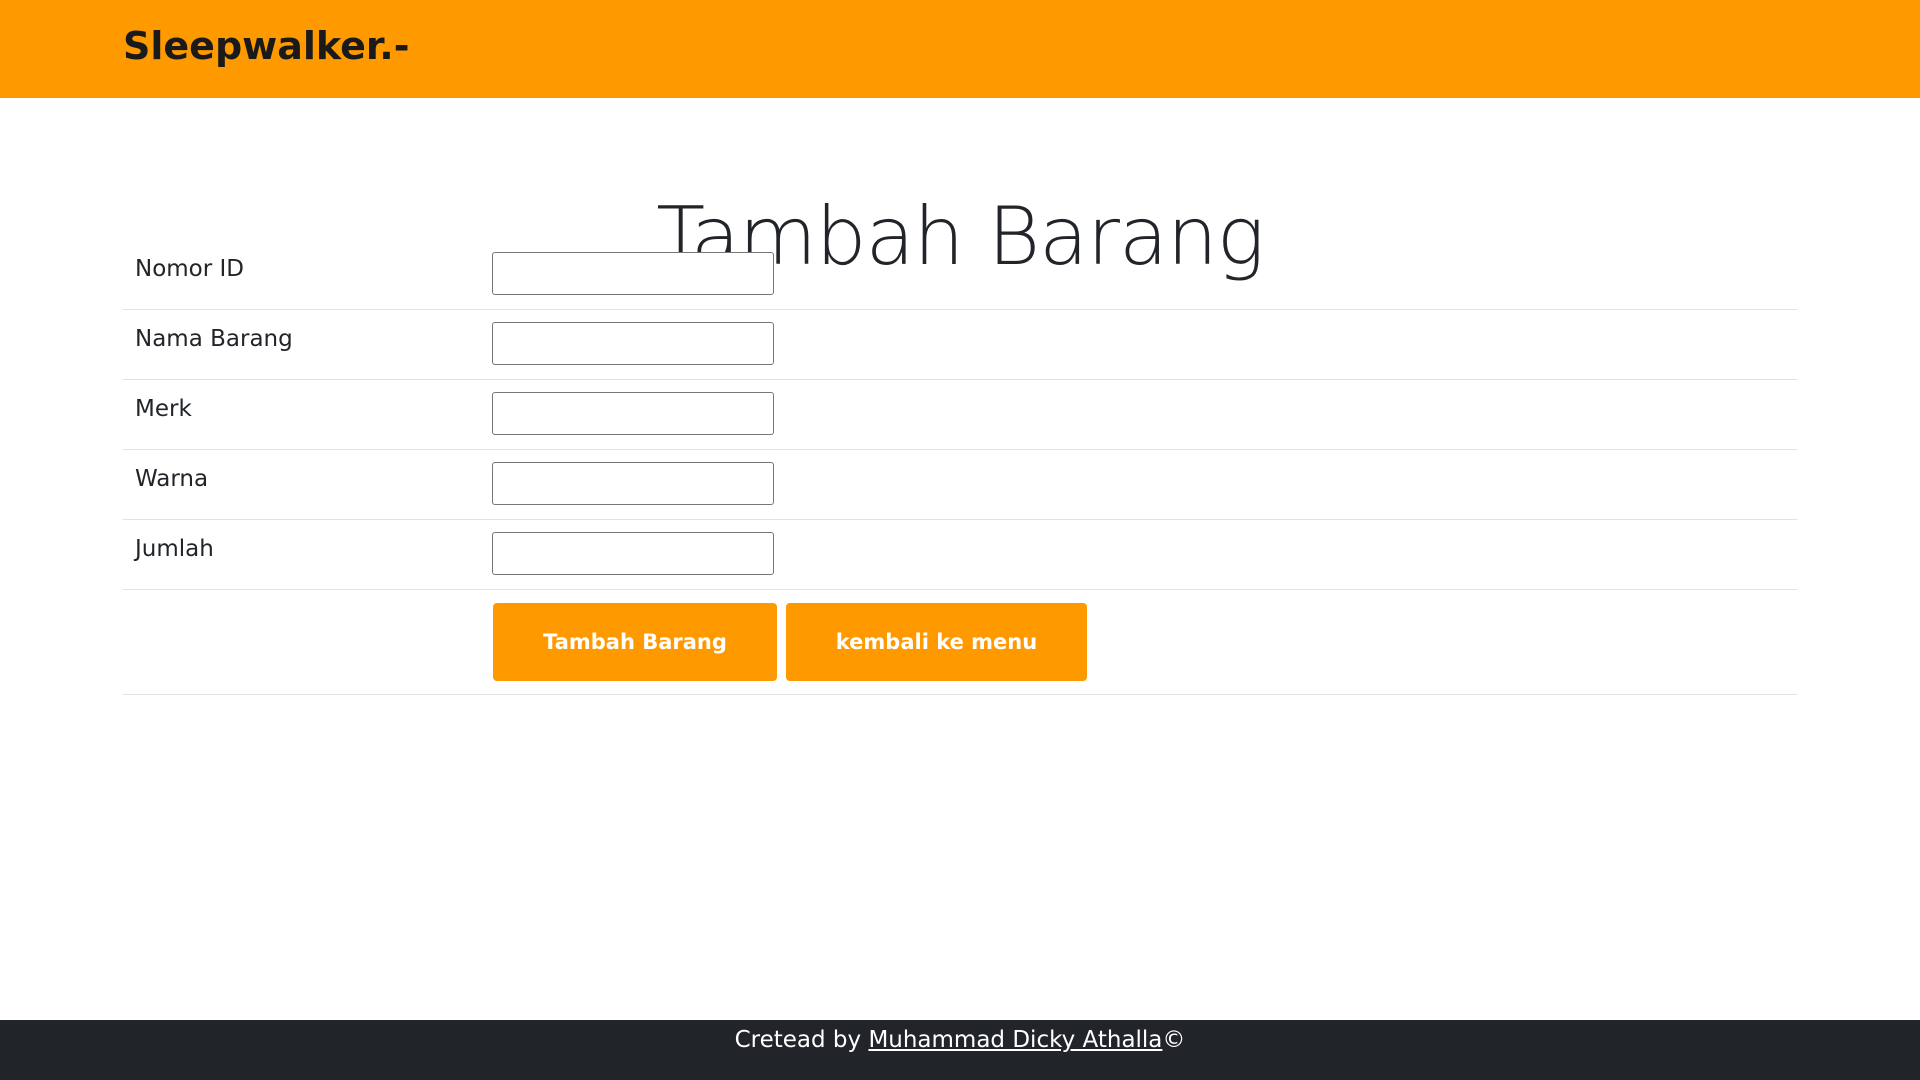 Image resolution: width=1920 pixels, height=1080 pixels. Describe the element at coordinates (801, 1040) in the screenshot. I see `footer-credit-prefix: Cretead by` at that location.